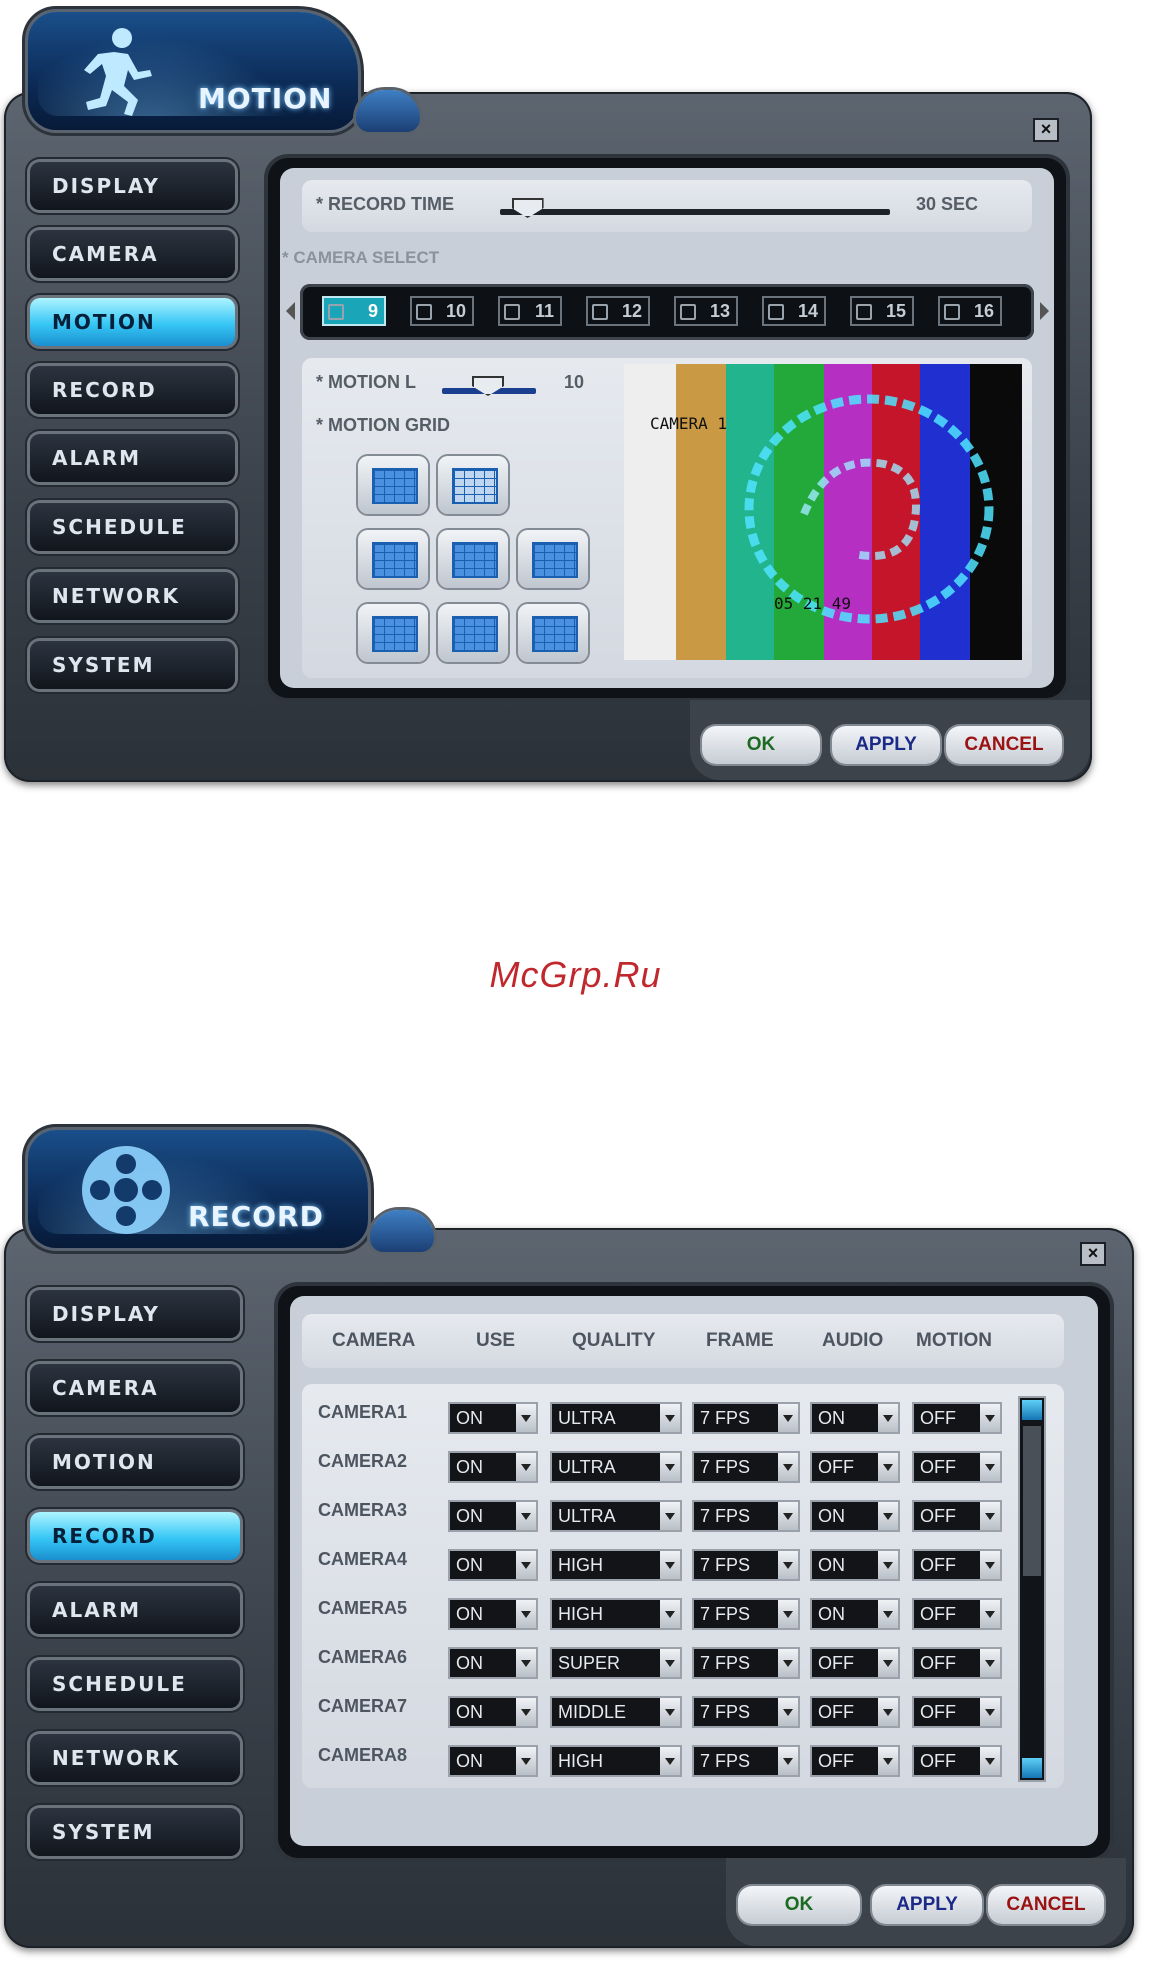  I want to click on grid-preset-3-button, so click(553, 559).